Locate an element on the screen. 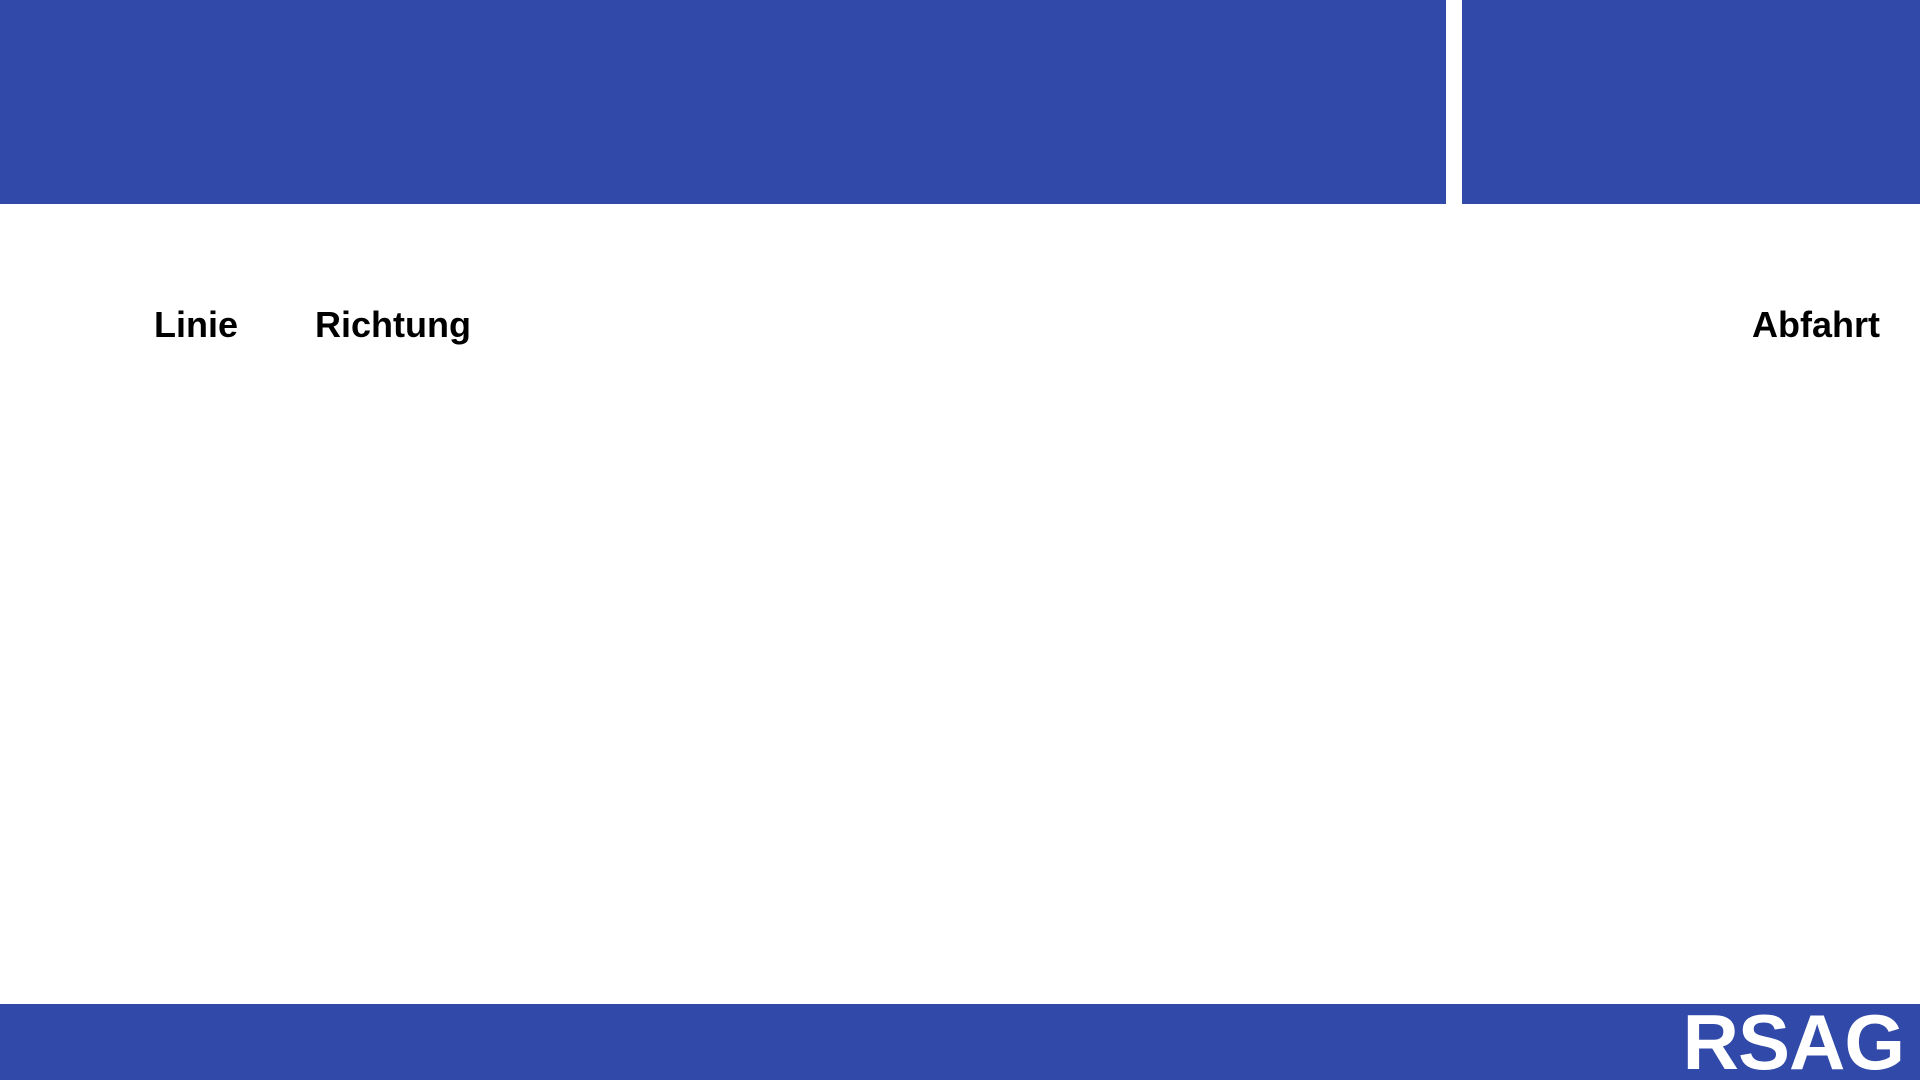 This screenshot has height=1080, width=1920. column-header-departure: Abfahrt is located at coordinates (1816, 324).